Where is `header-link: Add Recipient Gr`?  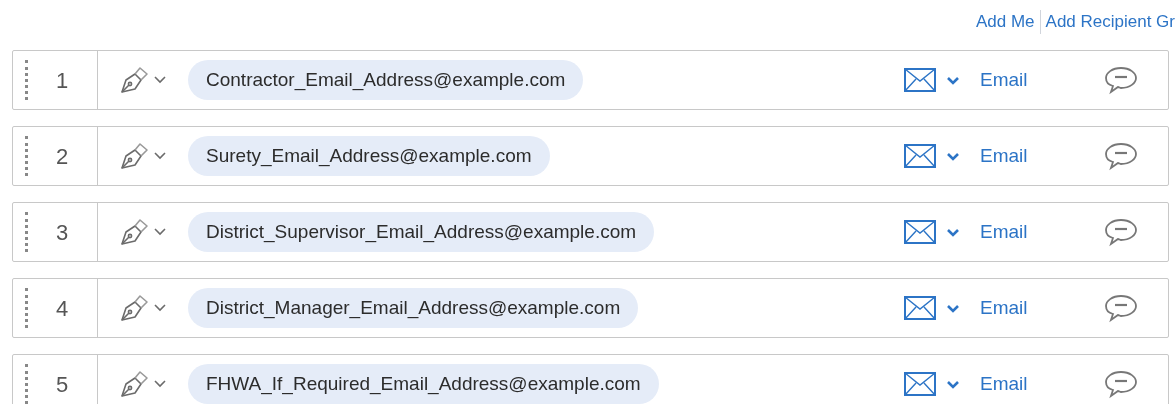
header-link: Add Recipient Gr is located at coordinates (1110, 22).